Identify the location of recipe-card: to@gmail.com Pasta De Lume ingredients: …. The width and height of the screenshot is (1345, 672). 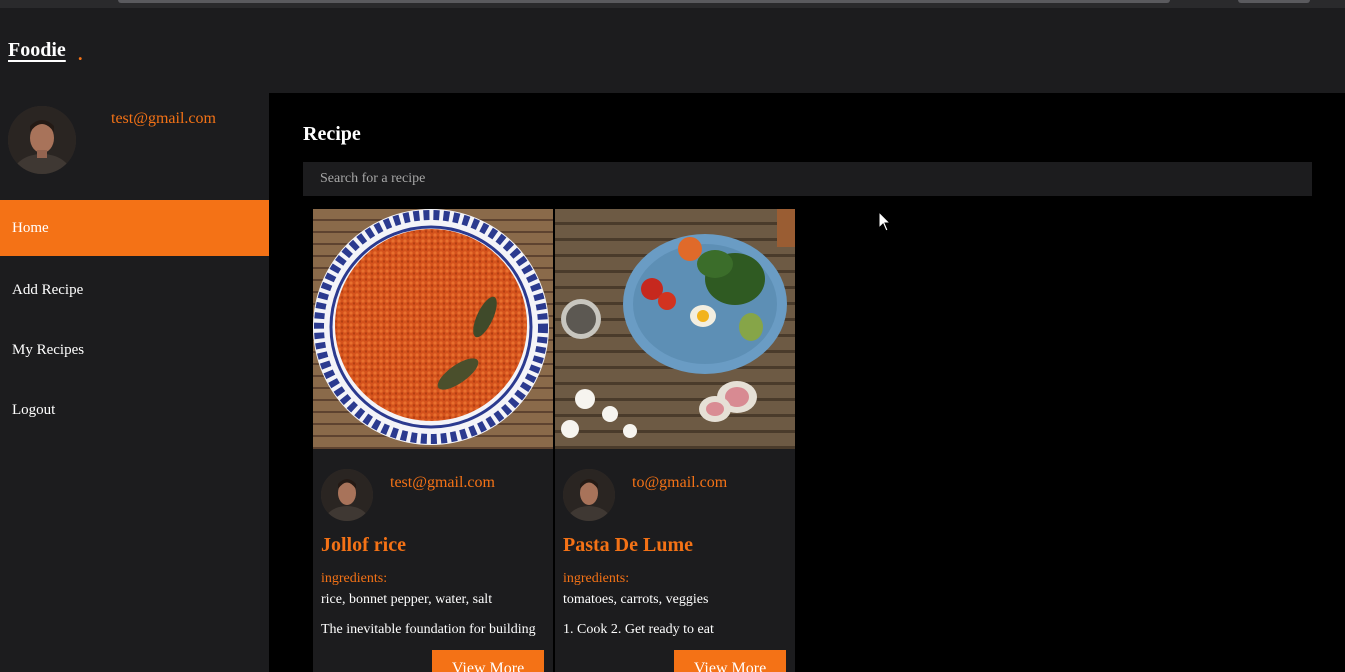
(675, 440).